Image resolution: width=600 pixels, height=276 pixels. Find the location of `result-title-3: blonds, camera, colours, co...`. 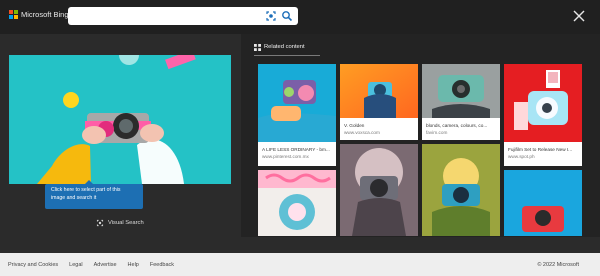

result-title-3: blonds, camera, colours, co... is located at coordinates (457, 125).